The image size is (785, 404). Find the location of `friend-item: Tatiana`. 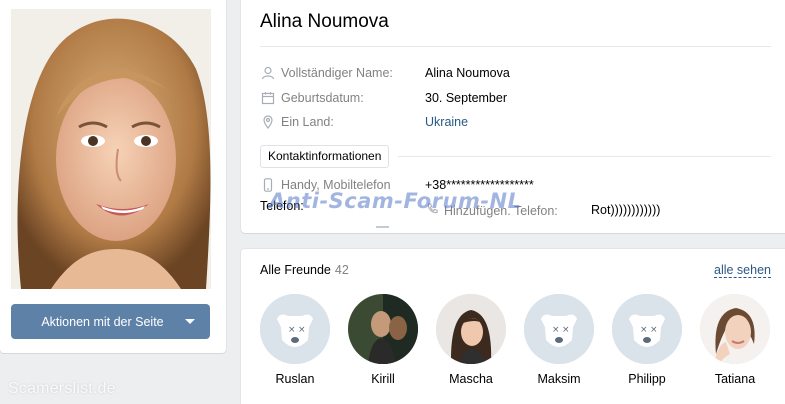

friend-item: Tatiana is located at coordinates (735, 340).